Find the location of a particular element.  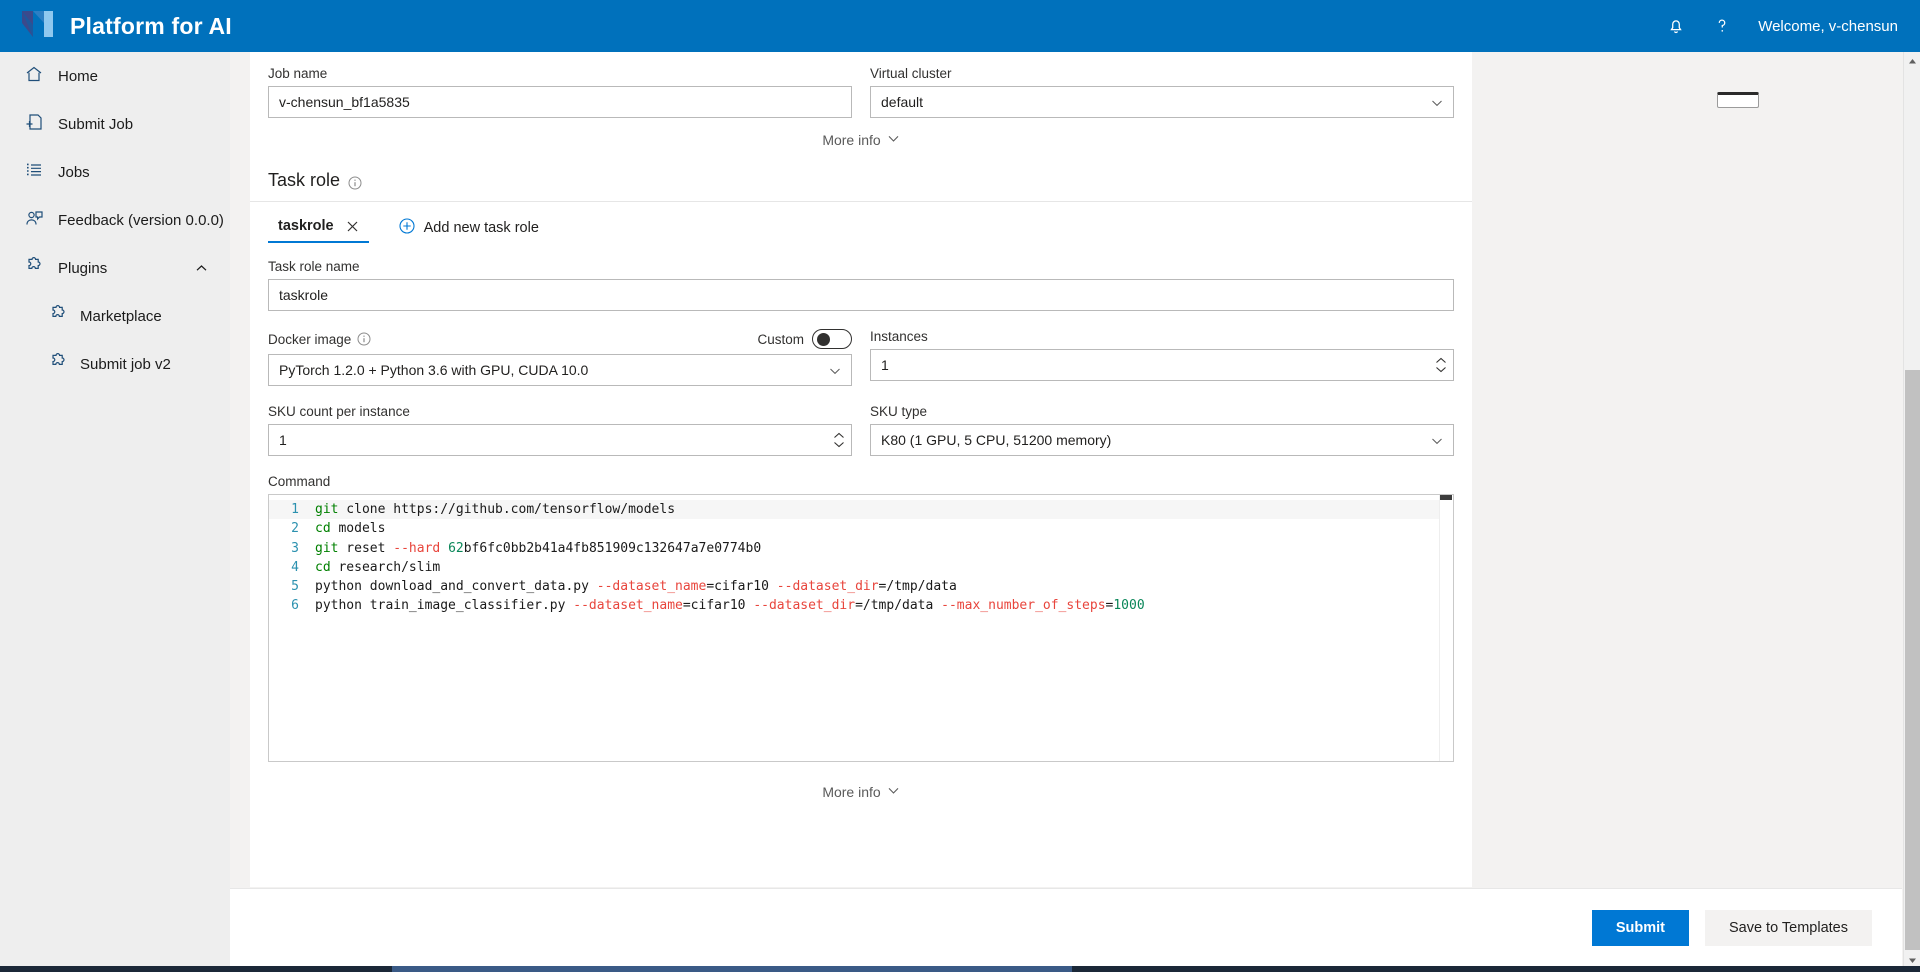

sidebar-item-submit-job-v2: Submit job v2 is located at coordinates (115, 364).